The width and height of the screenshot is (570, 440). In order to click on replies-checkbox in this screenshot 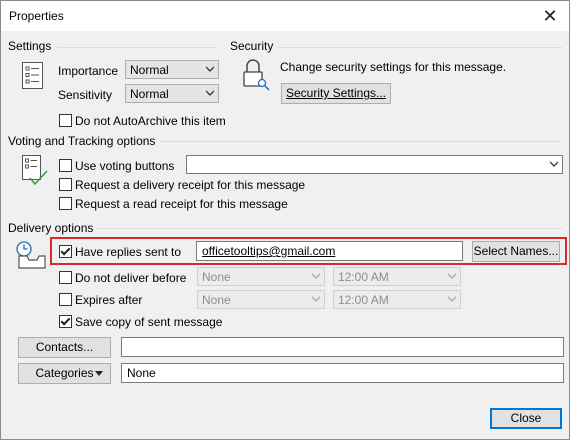, I will do `click(65, 251)`.